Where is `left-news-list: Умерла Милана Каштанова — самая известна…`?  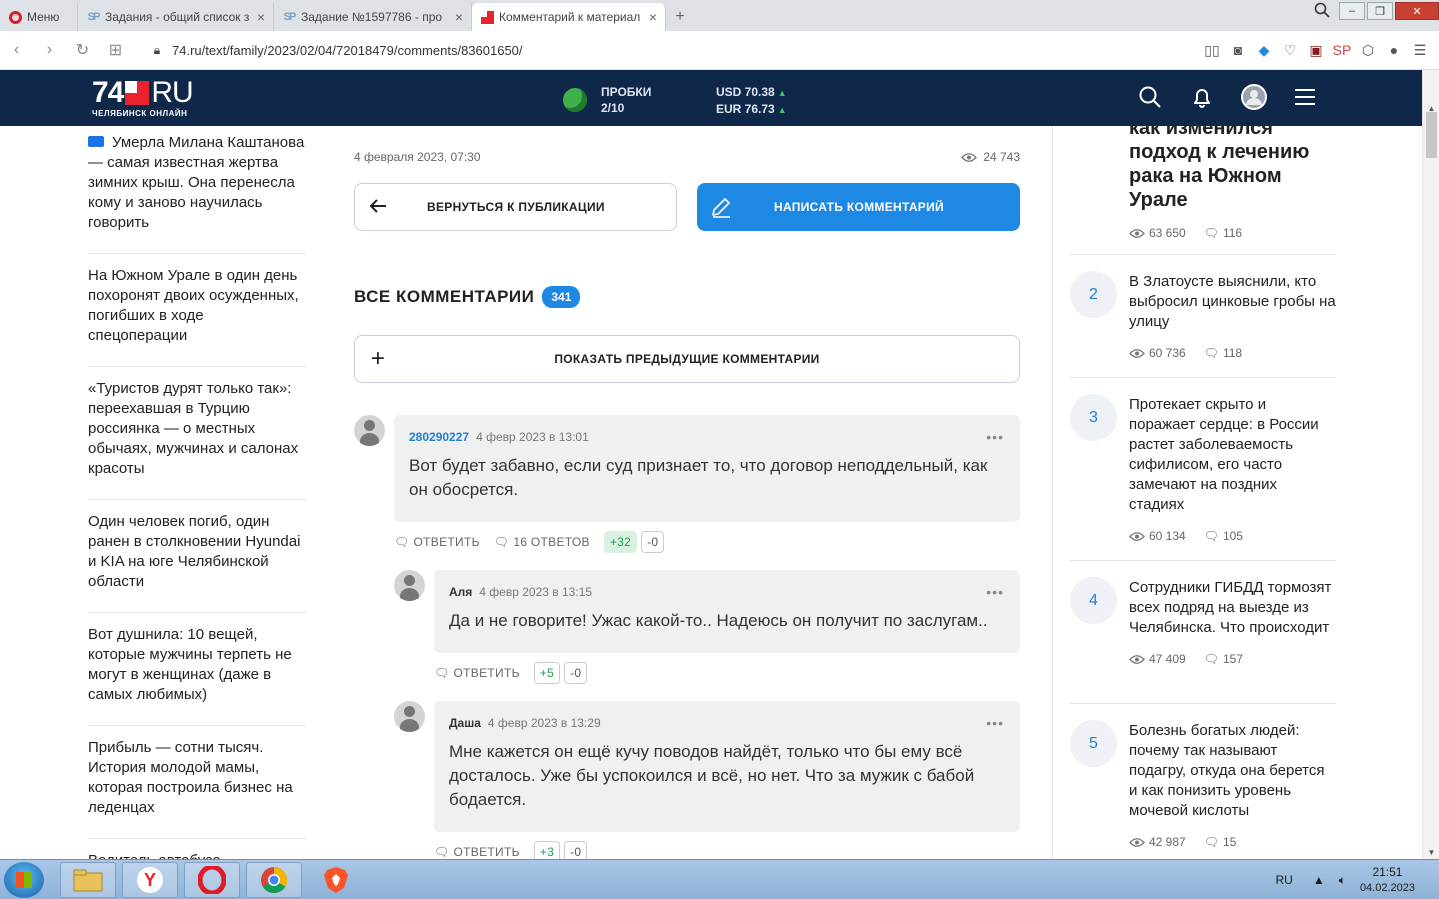 left-news-list: Умерла Милана Каштанова — самая известна… is located at coordinates (197, 508).